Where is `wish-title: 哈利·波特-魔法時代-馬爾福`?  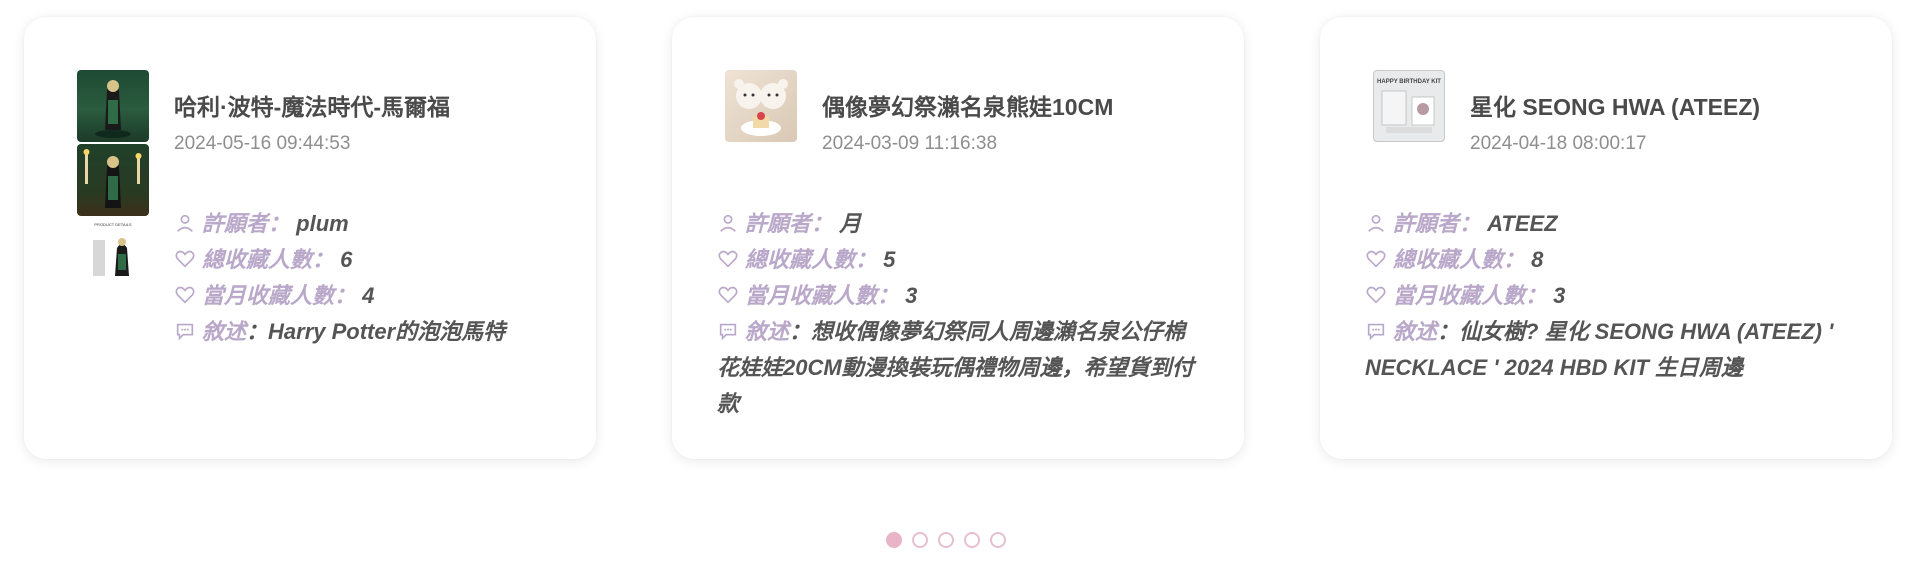
wish-title: 哈利·波特-魔法時代-馬爾福 is located at coordinates (312, 105).